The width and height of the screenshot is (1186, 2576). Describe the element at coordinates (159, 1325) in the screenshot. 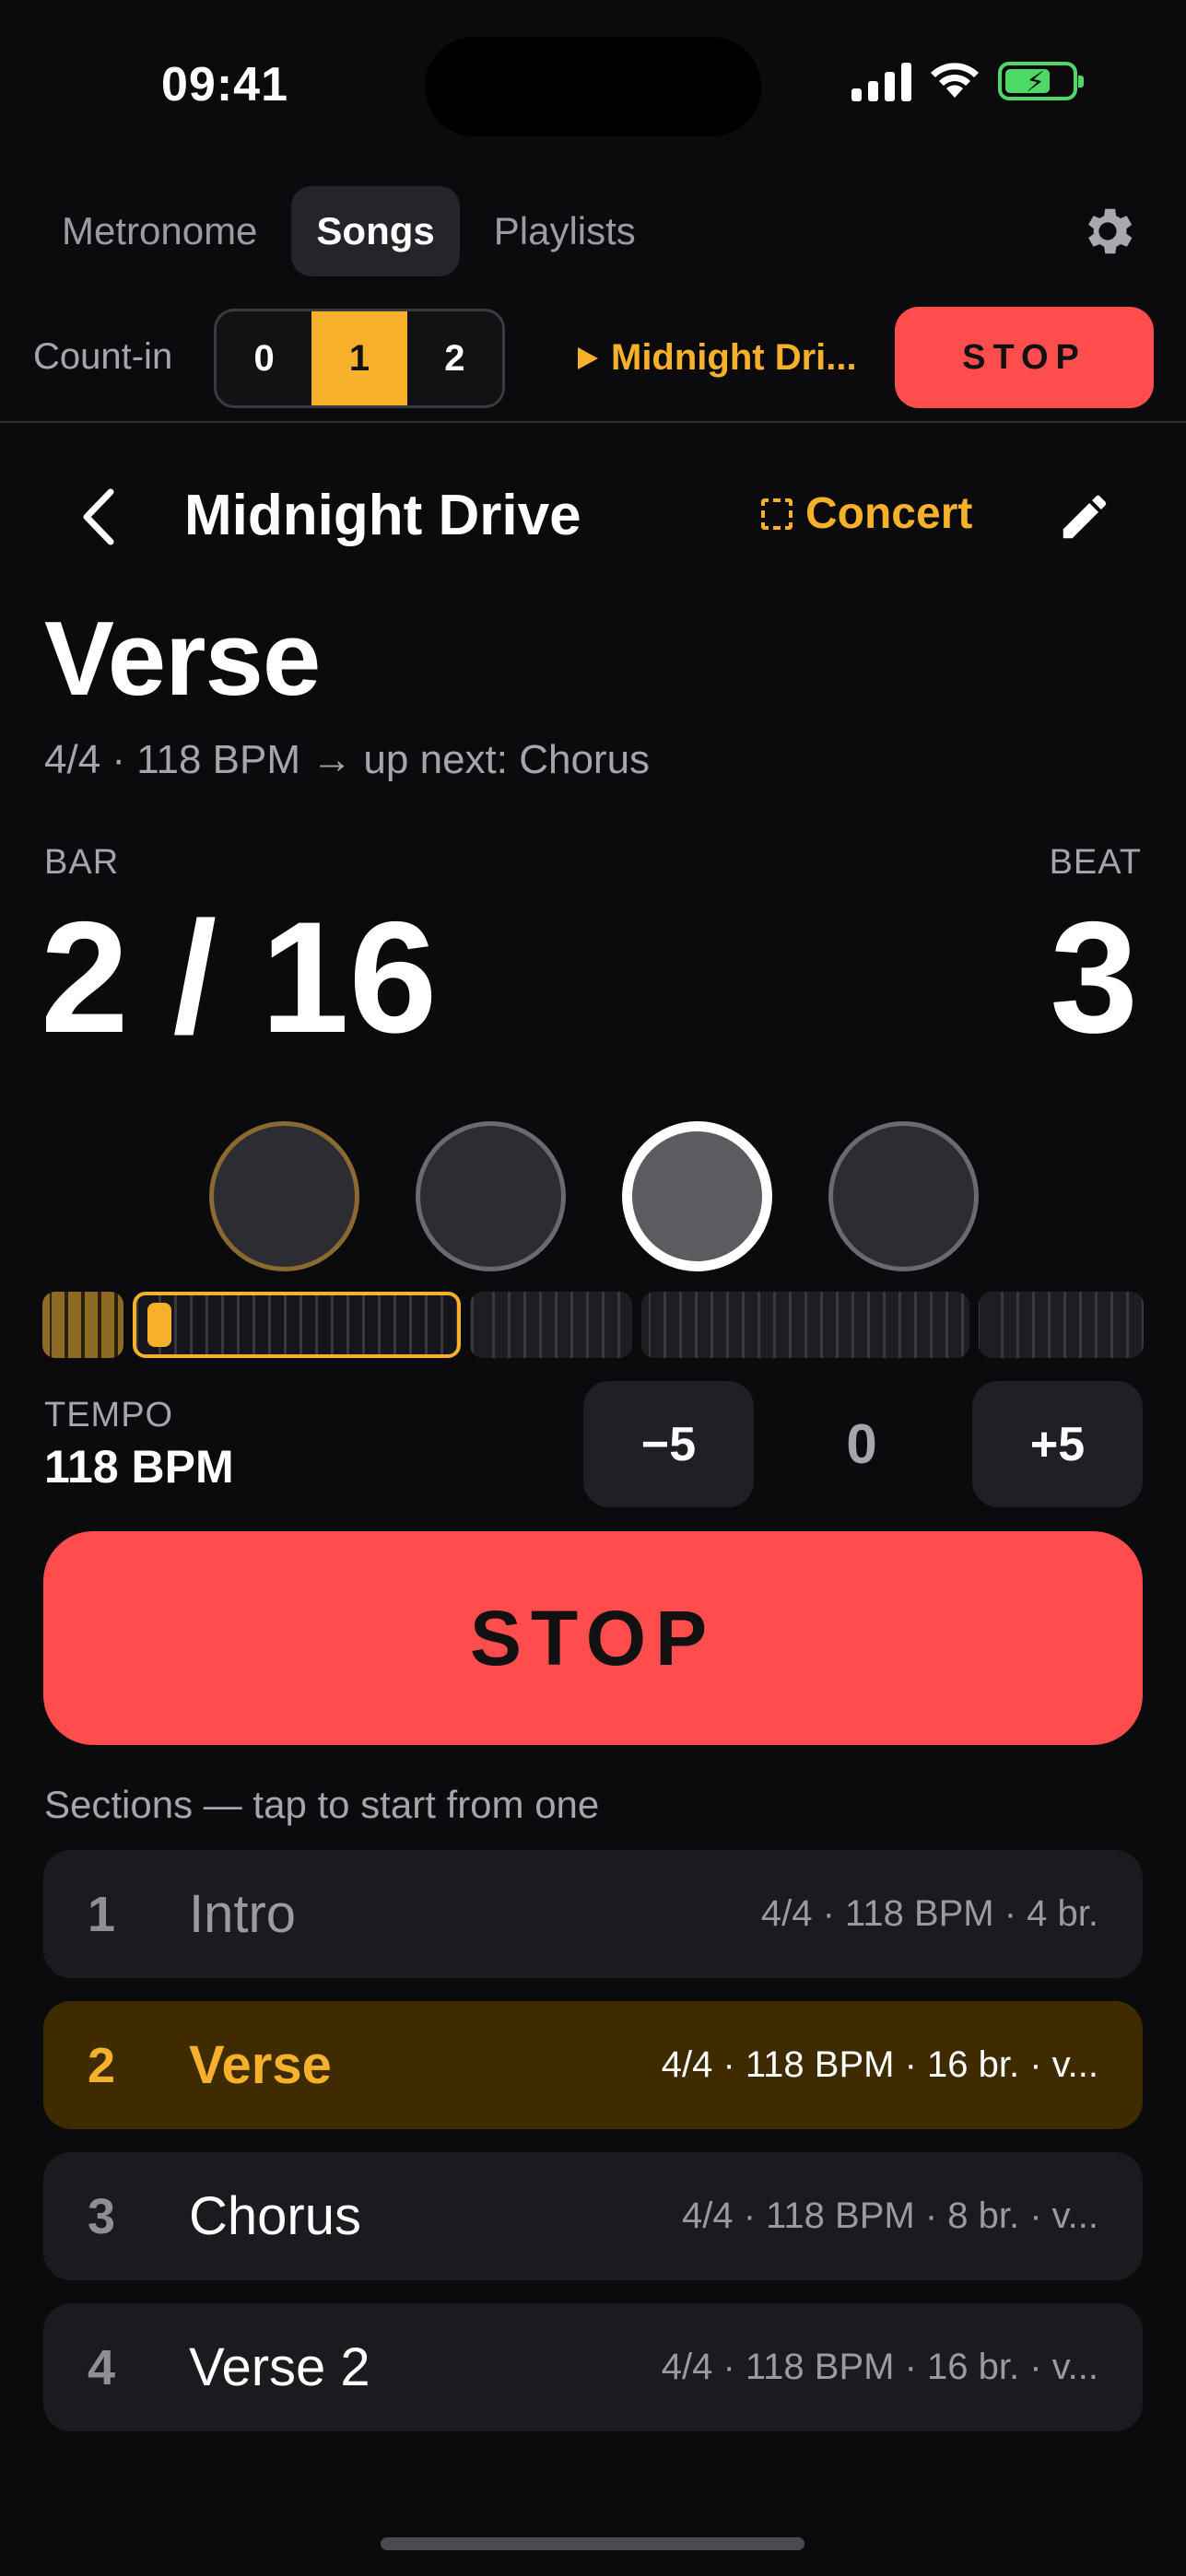

I see `playhead` at that location.